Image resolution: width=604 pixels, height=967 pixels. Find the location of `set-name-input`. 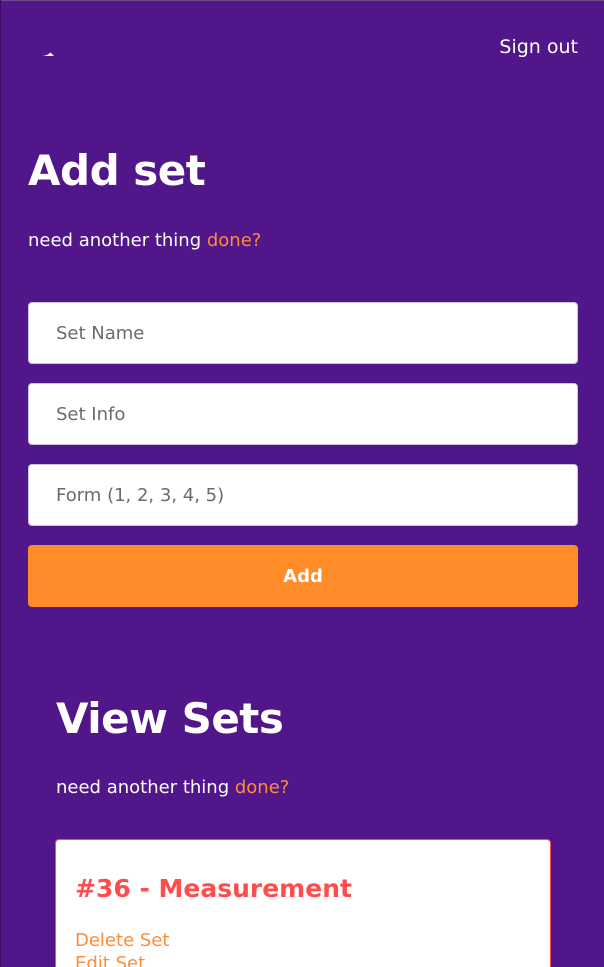

set-name-input is located at coordinates (303, 333).